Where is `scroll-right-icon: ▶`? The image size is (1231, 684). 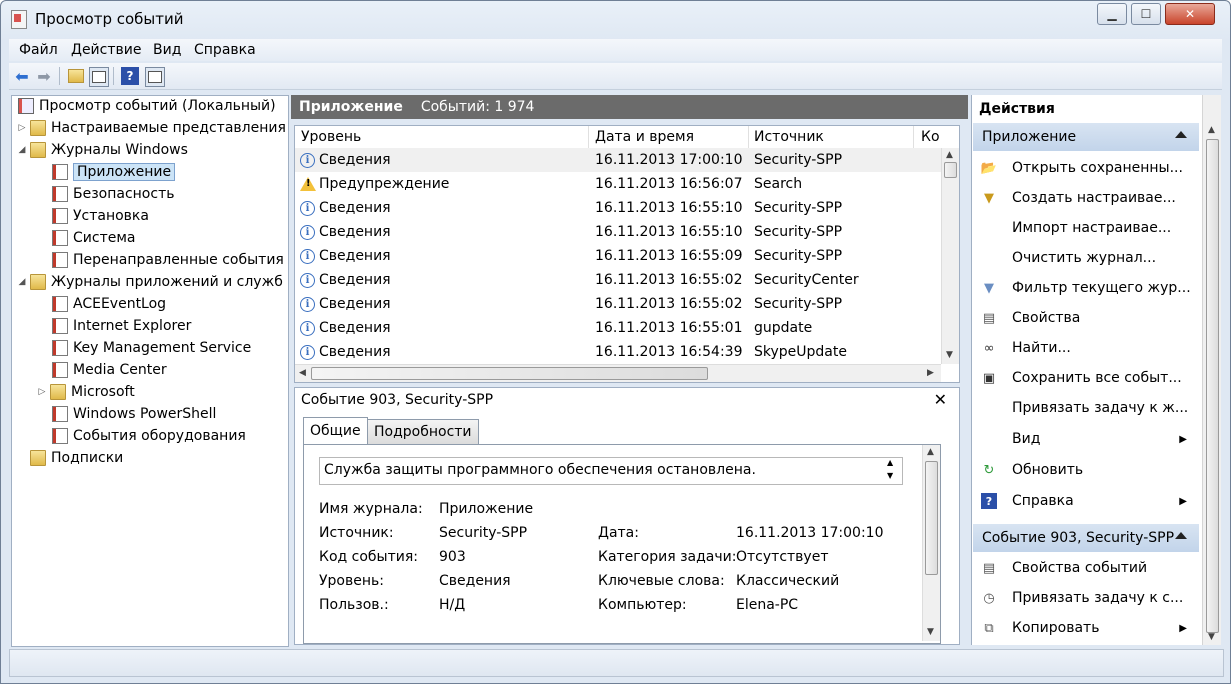 scroll-right-icon: ▶ is located at coordinates (930, 373).